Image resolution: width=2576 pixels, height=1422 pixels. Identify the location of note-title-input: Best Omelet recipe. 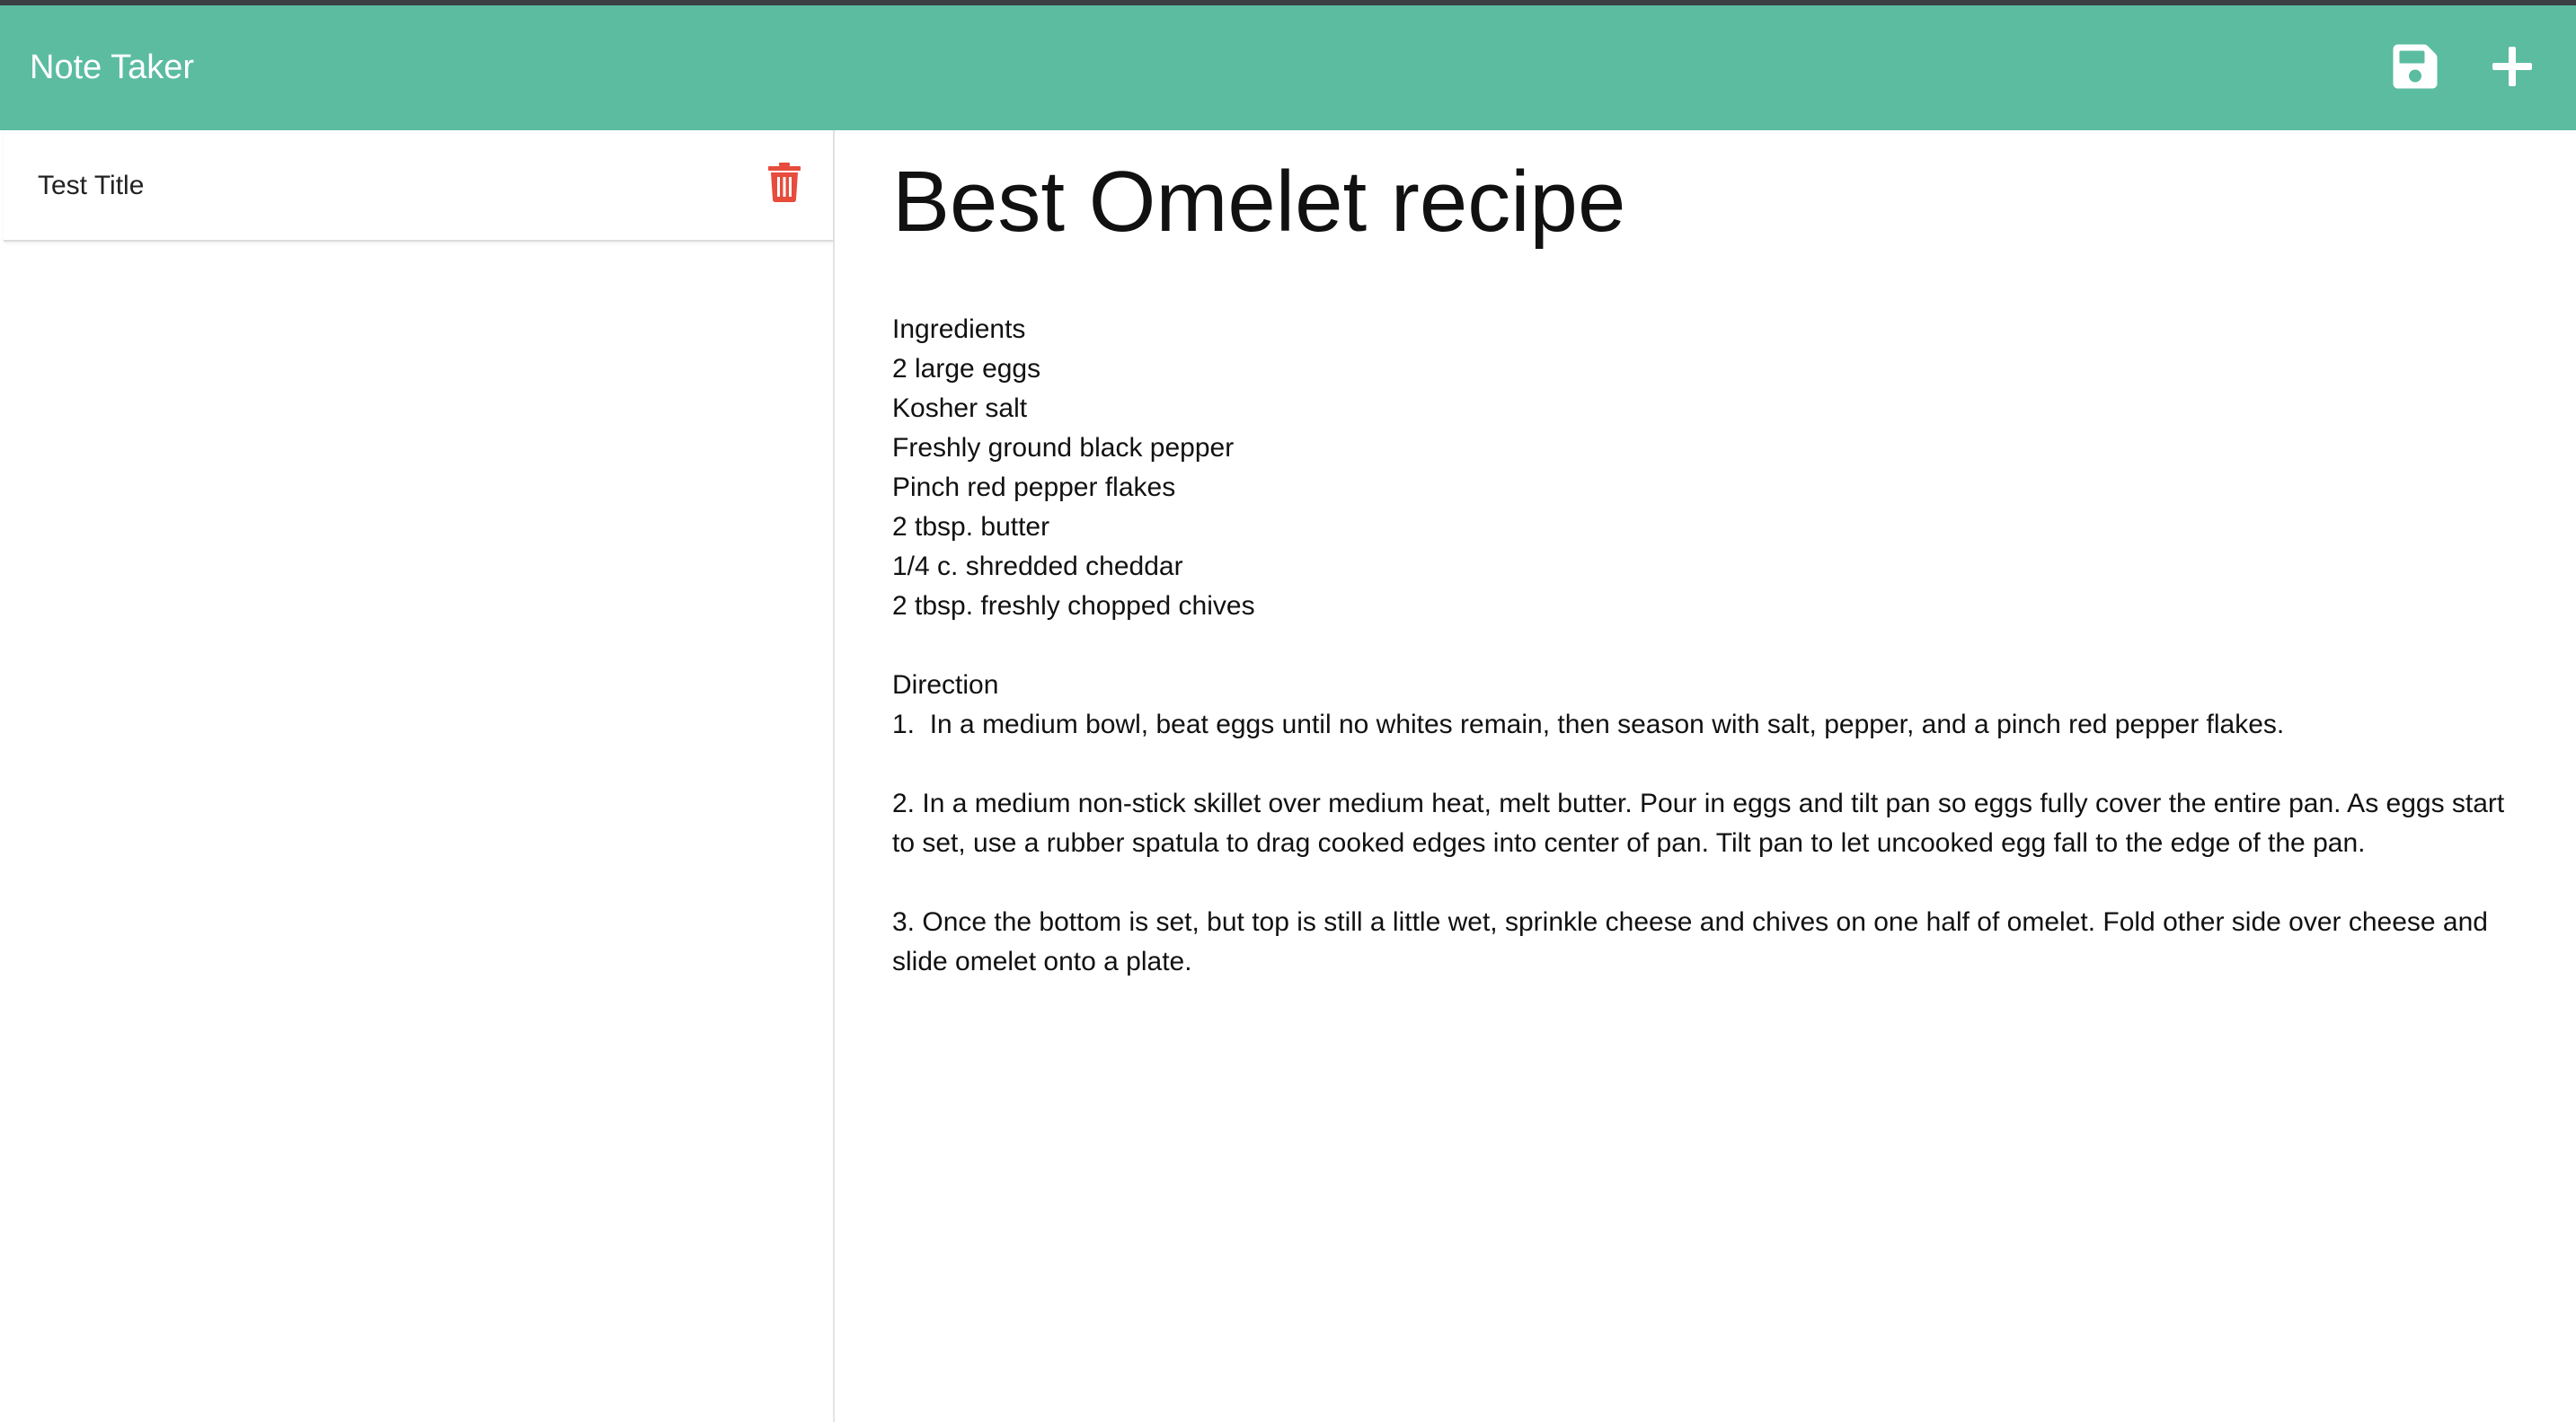
(1710, 202).